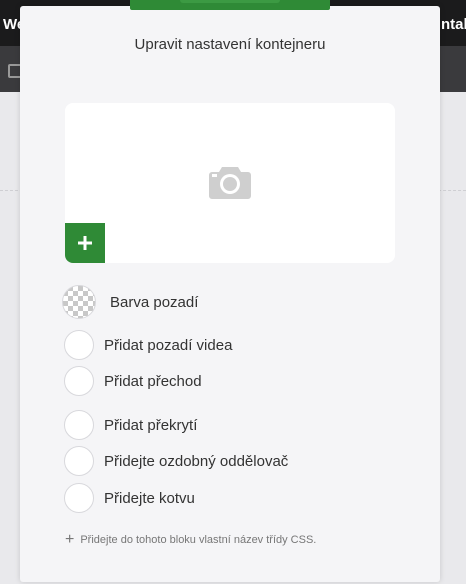 This screenshot has height=584, width=466. What do you see at coordinates (230, 44) in the screenshot?
I see `modal-title: Upravit nastavení kontejneru` at bounding box center [230, 44].